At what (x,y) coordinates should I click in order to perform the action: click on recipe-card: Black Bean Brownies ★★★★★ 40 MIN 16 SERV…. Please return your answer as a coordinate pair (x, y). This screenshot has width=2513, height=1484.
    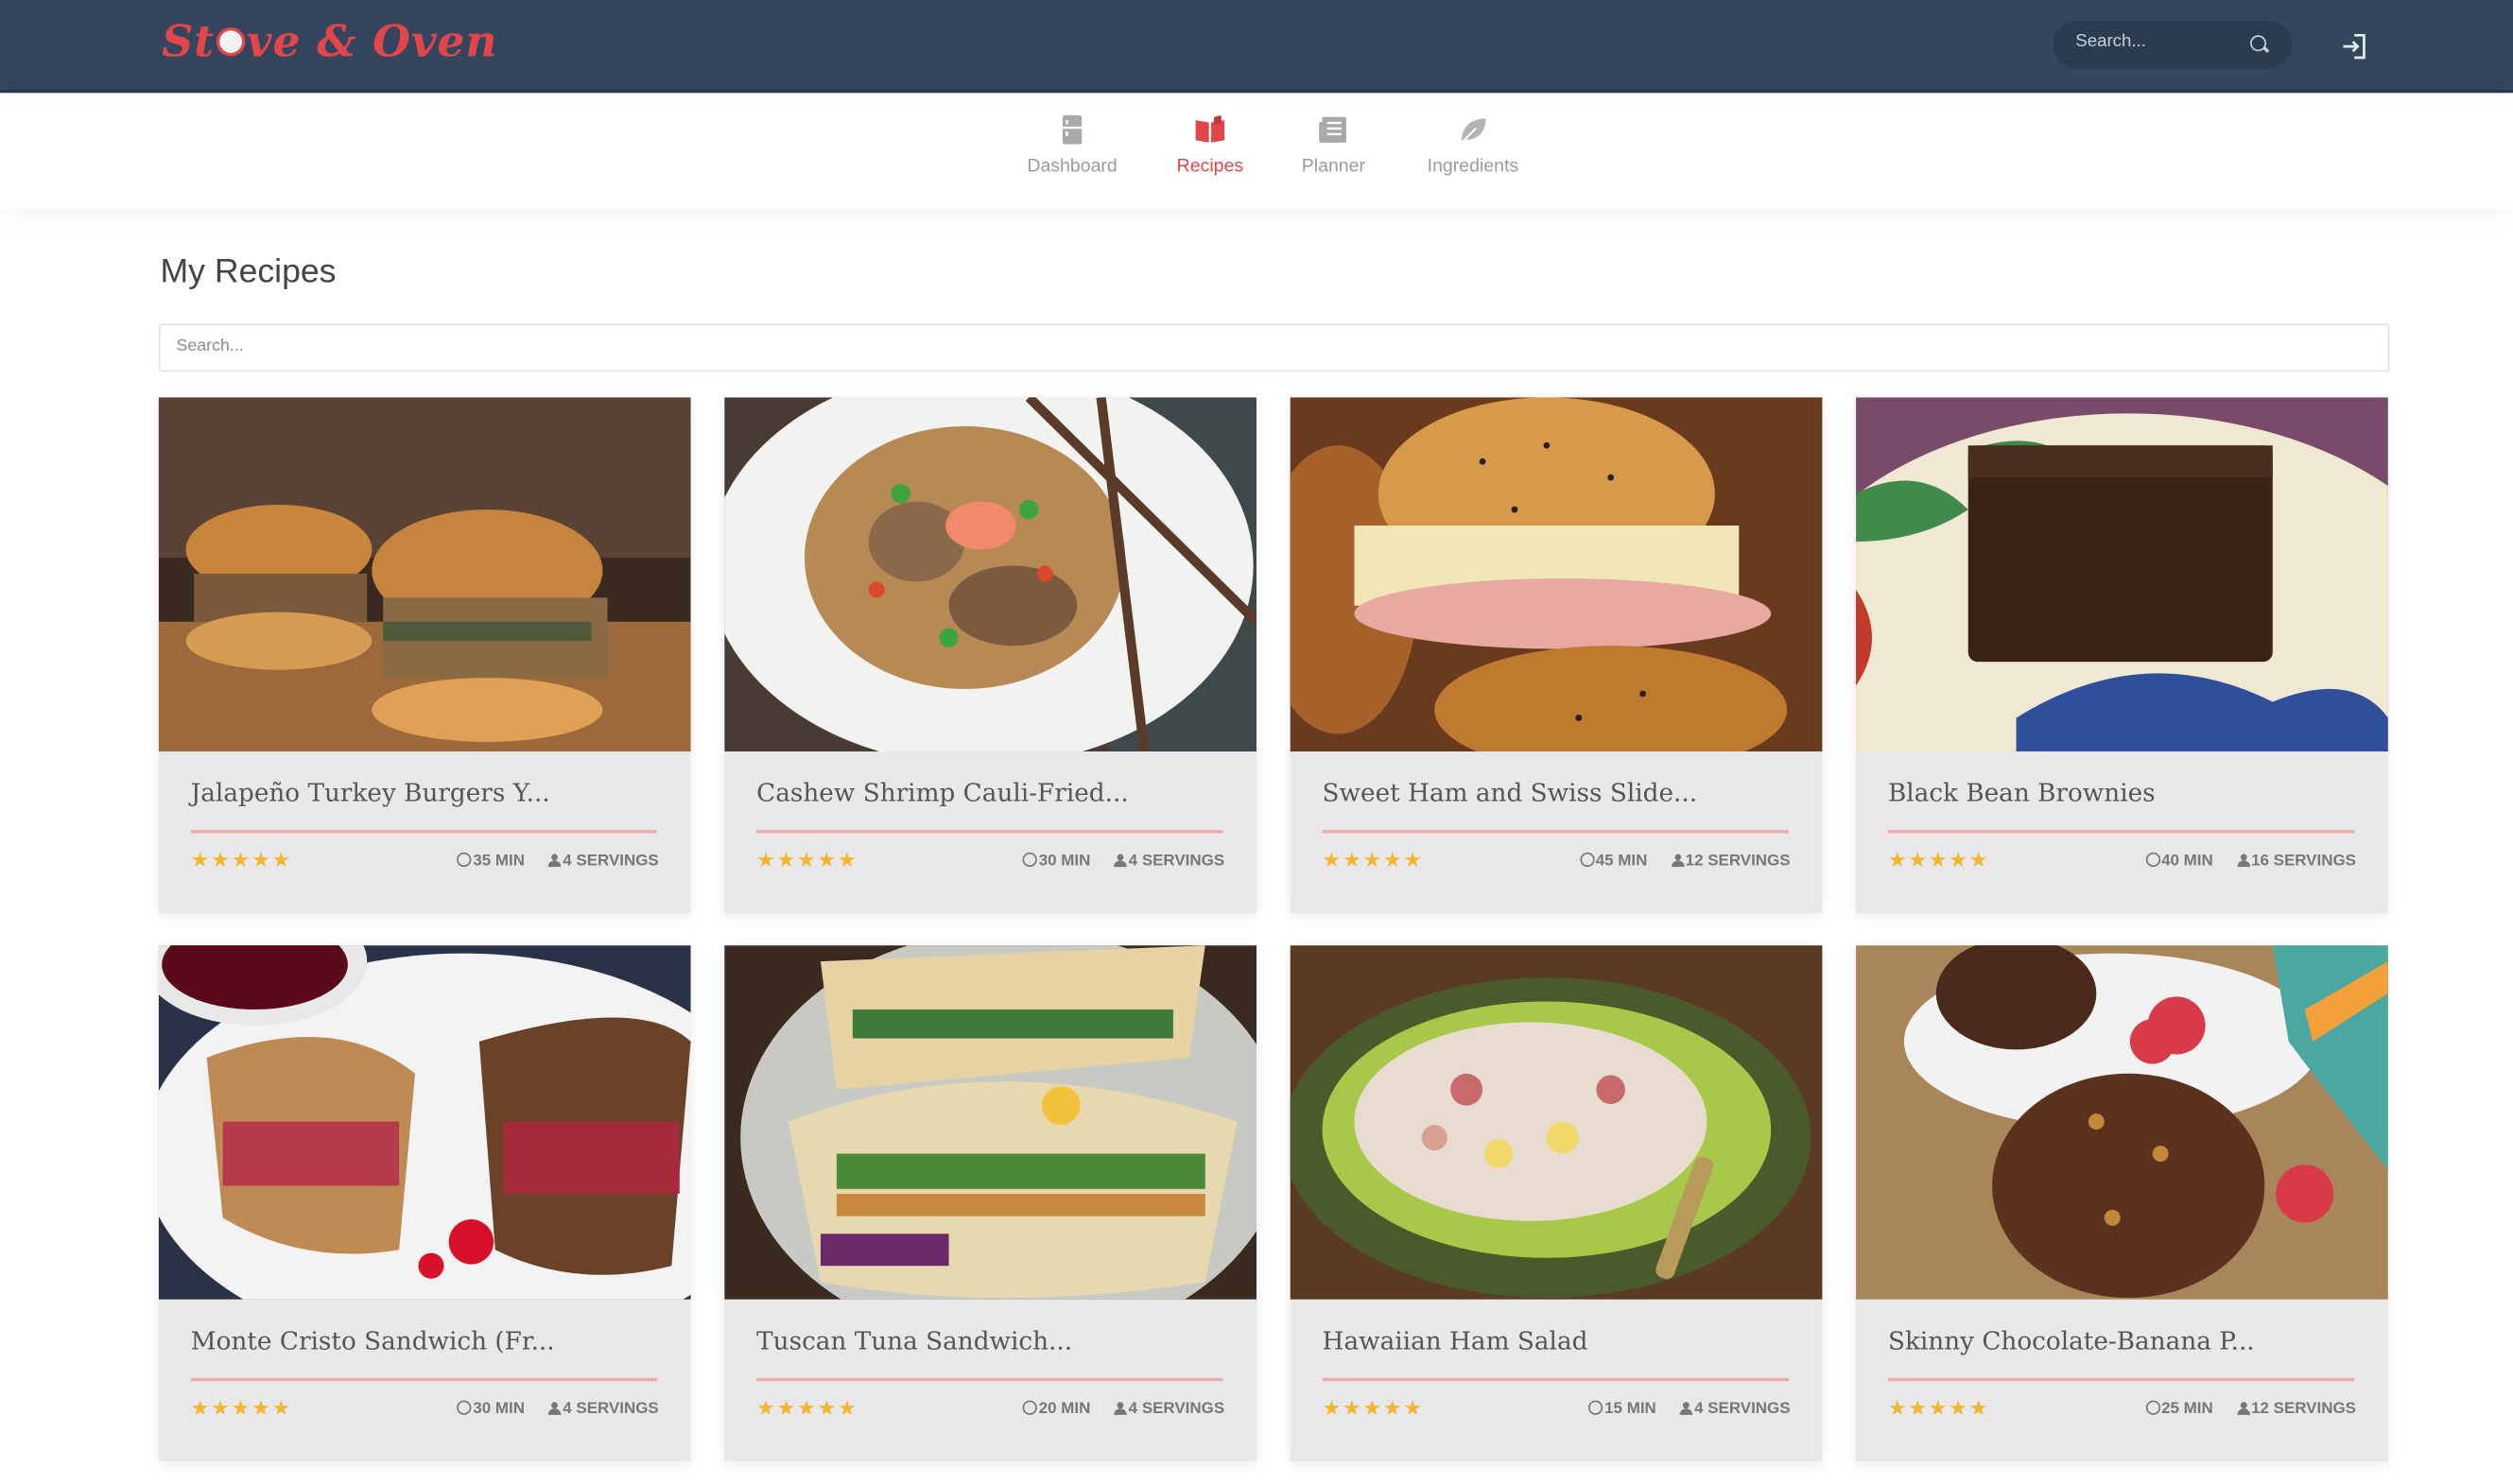
    Looking at the image, I should click on (2122, 655).